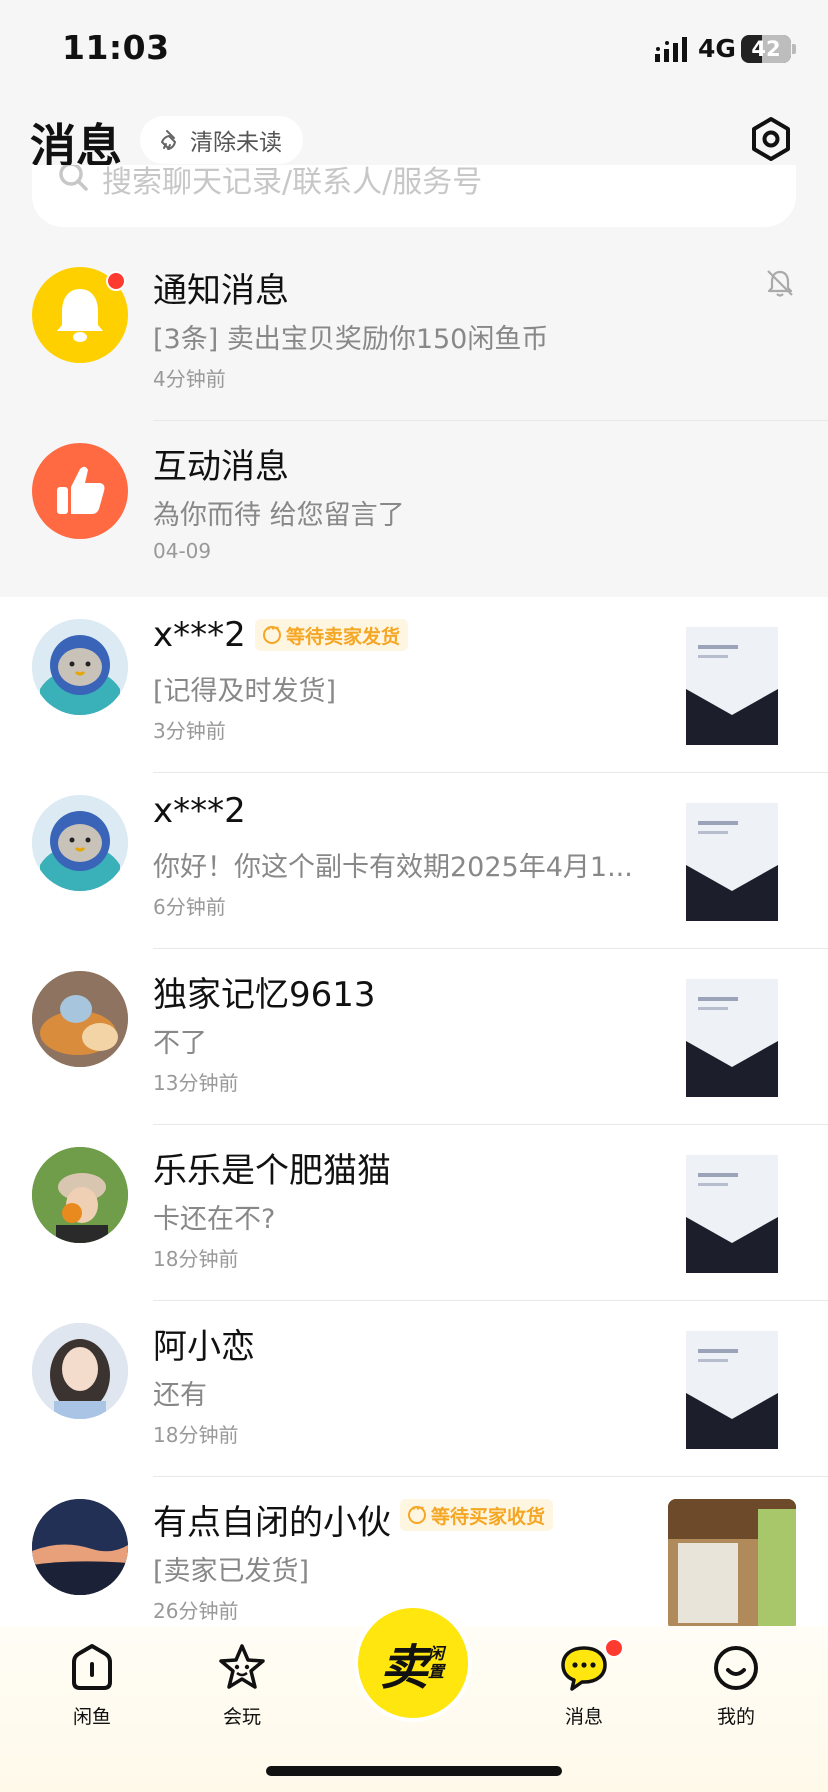 This screenshot has height=1792, width=828. I want to click on last-message: 还有, so click(180, 1395).